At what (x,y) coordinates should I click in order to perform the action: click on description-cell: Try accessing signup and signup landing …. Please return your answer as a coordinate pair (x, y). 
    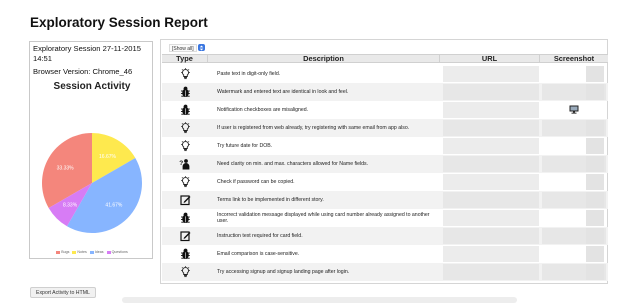
    Looking at the image, I should click on (283, 271).